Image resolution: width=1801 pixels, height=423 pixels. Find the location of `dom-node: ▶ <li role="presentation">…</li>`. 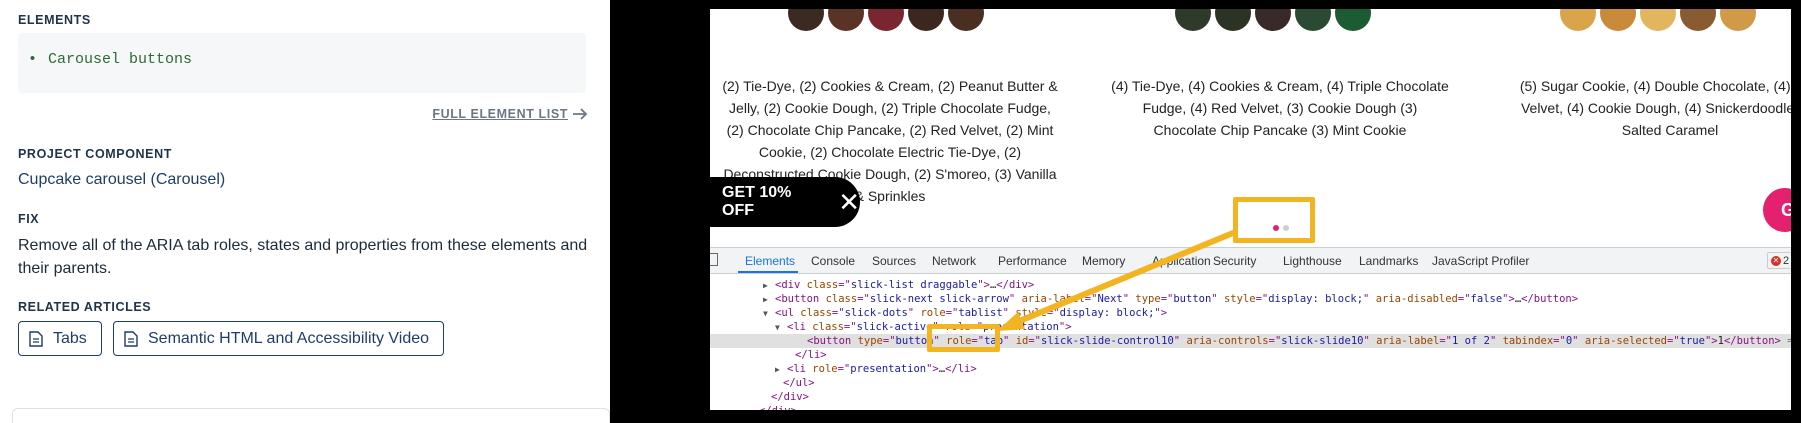

dom-node: ▶ <li role="presentation">…</li> is located at coordinates (1250, 369).